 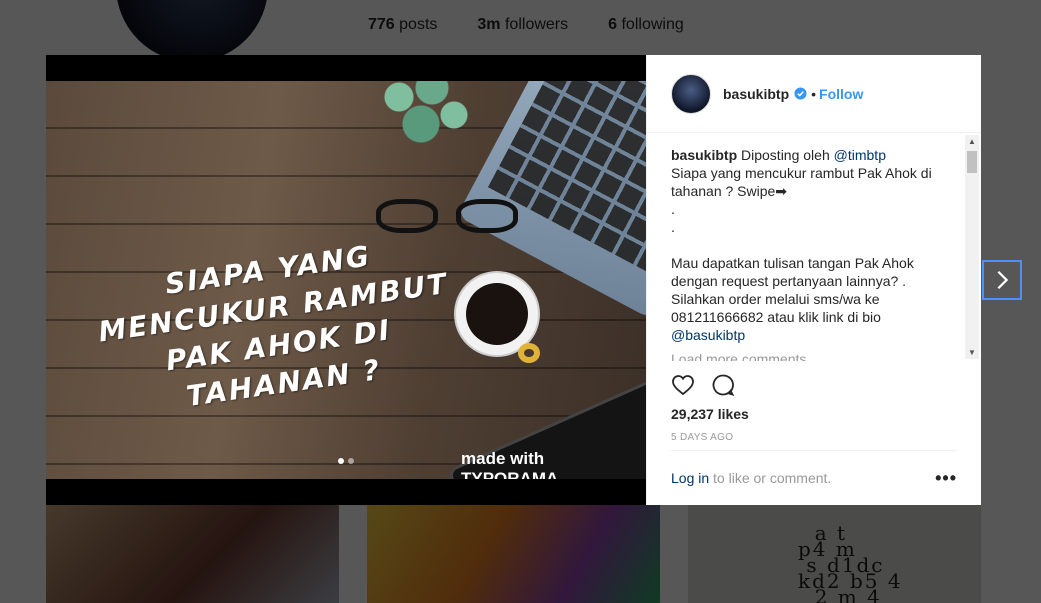 What do you see at coordinates (785, 155) in the screenshot?
I see `caption-prefix: Diposting oleh` at bounding box center [785, 155].